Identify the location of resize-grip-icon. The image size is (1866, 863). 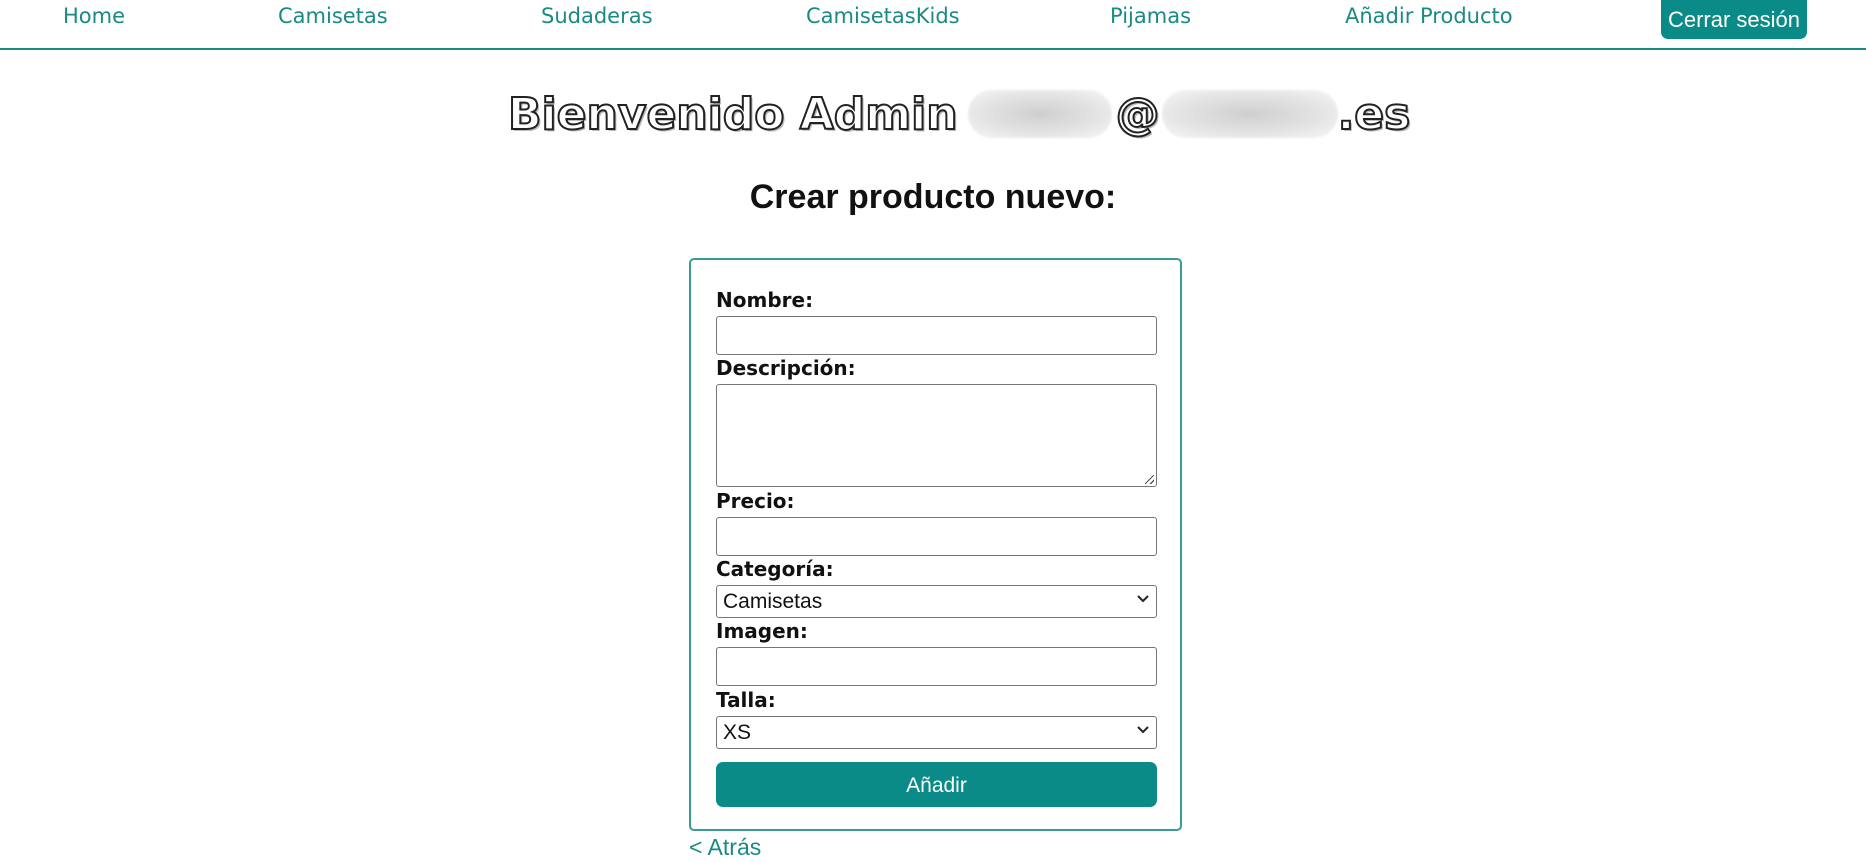
(1149, 479).